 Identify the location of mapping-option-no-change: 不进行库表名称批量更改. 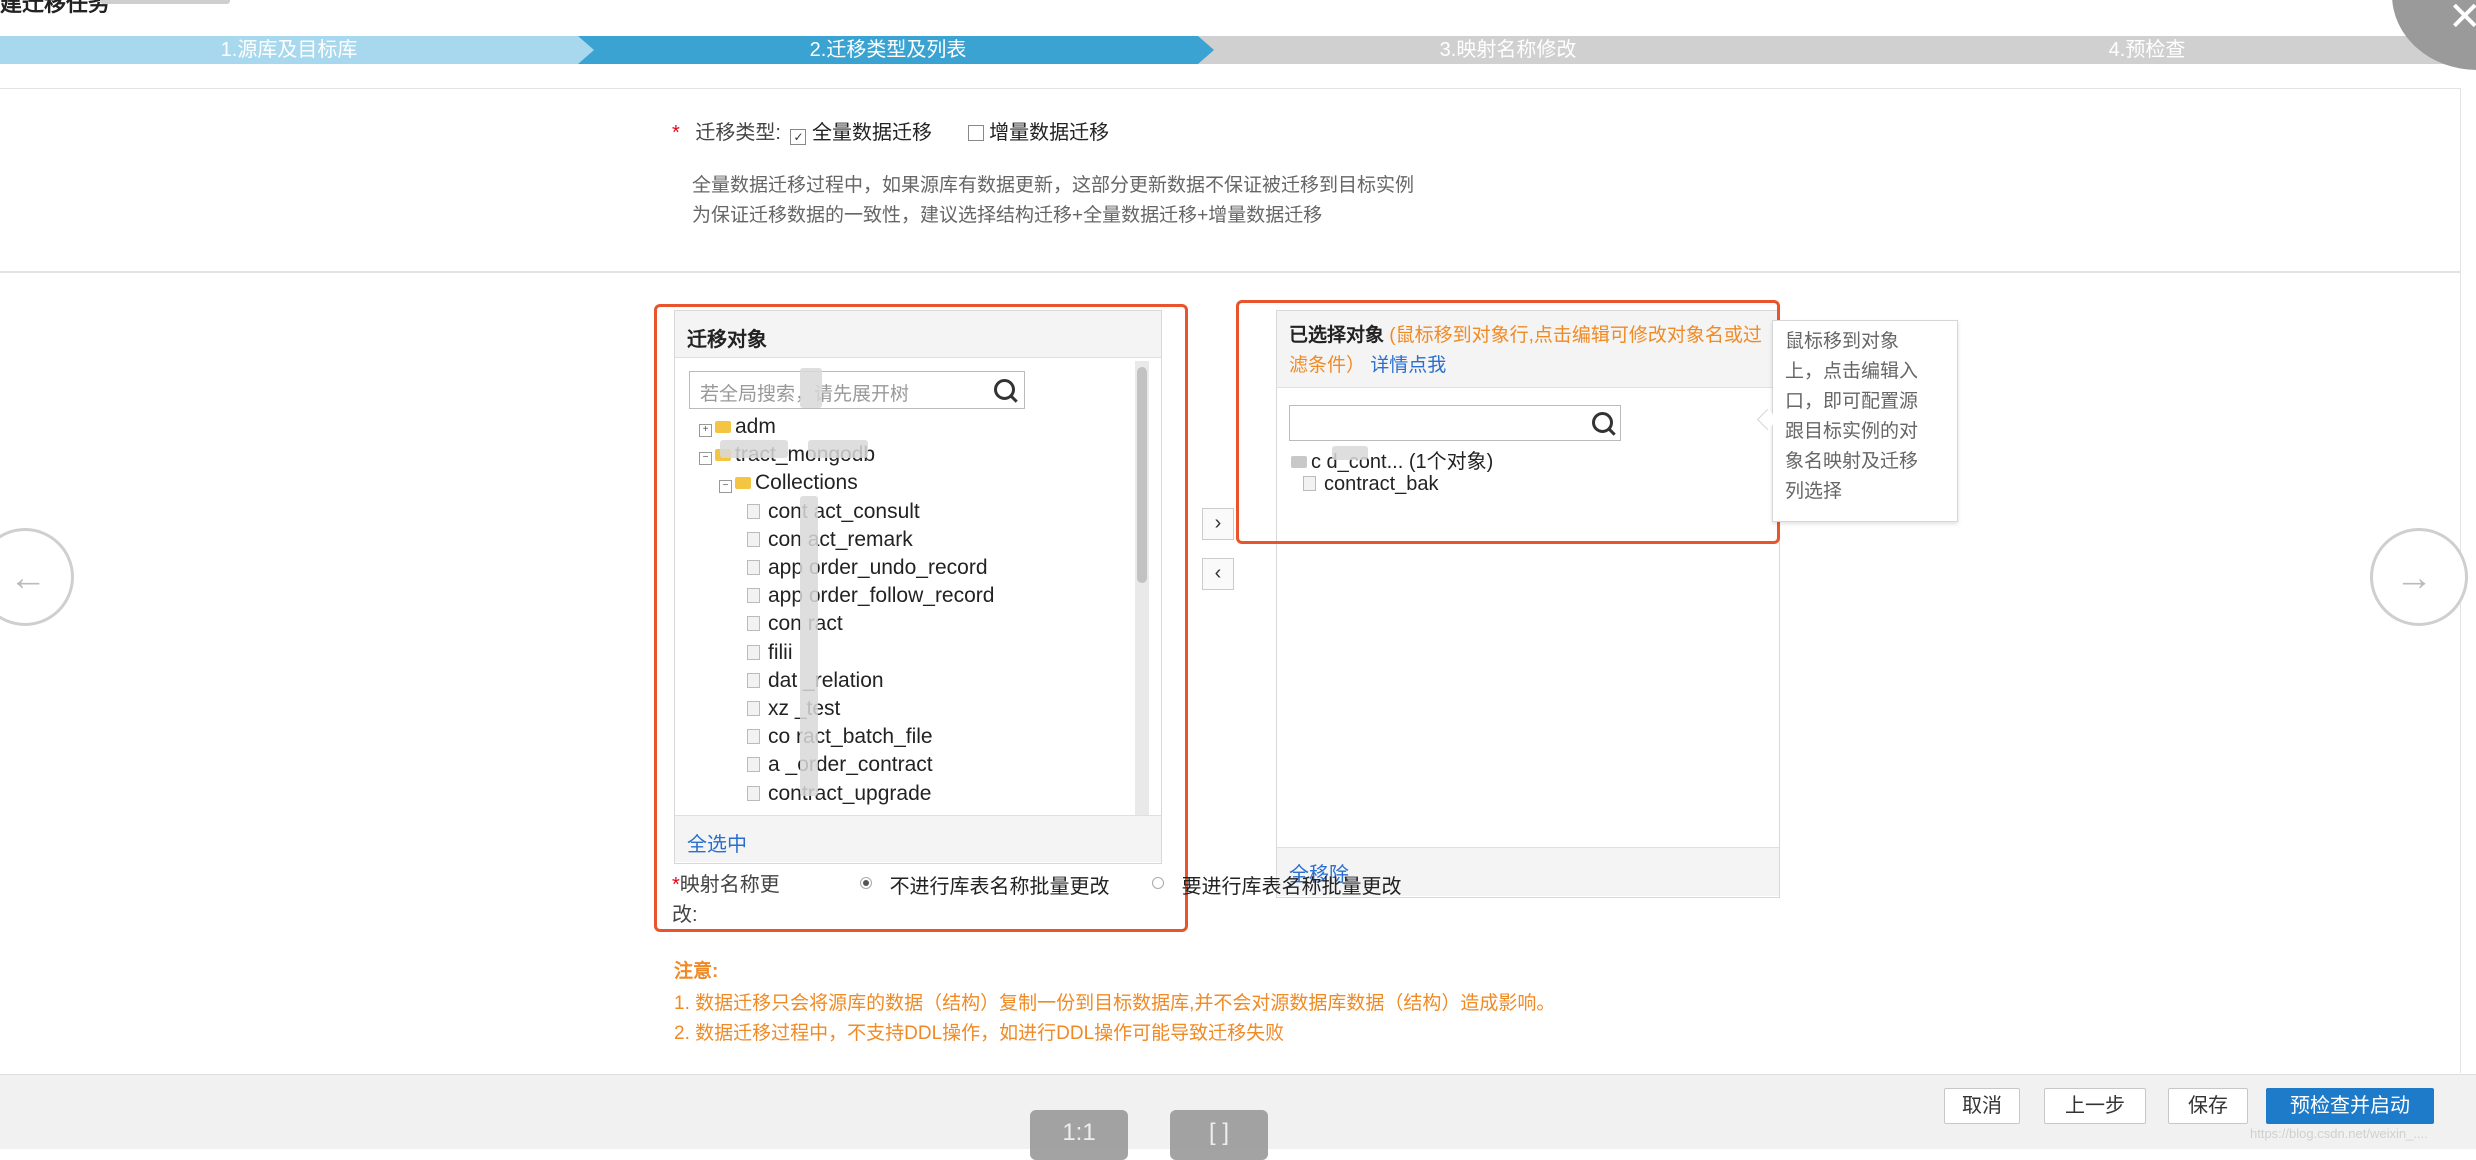
(985, 884).